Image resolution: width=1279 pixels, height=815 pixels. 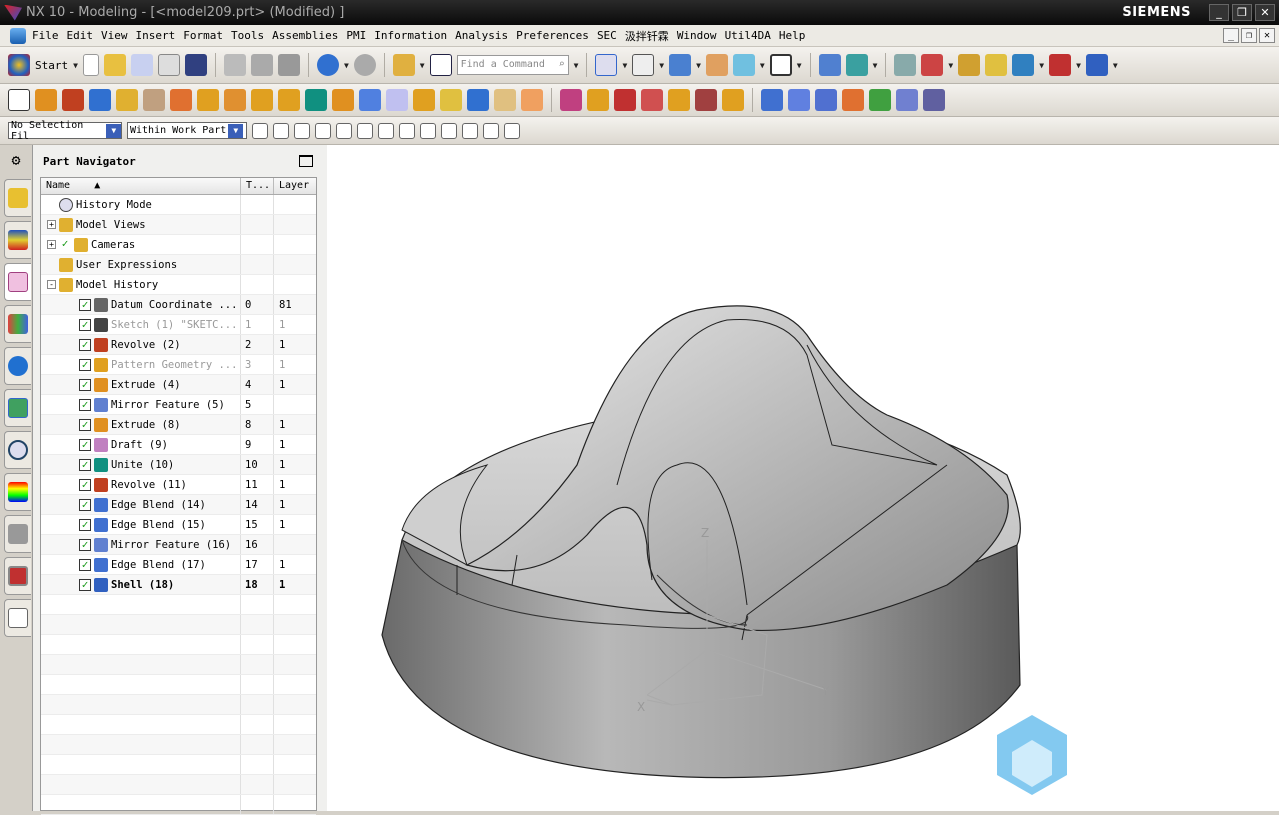 I want to click on find-command-input: Find a Command ⌕, so click(x=512, y=65).